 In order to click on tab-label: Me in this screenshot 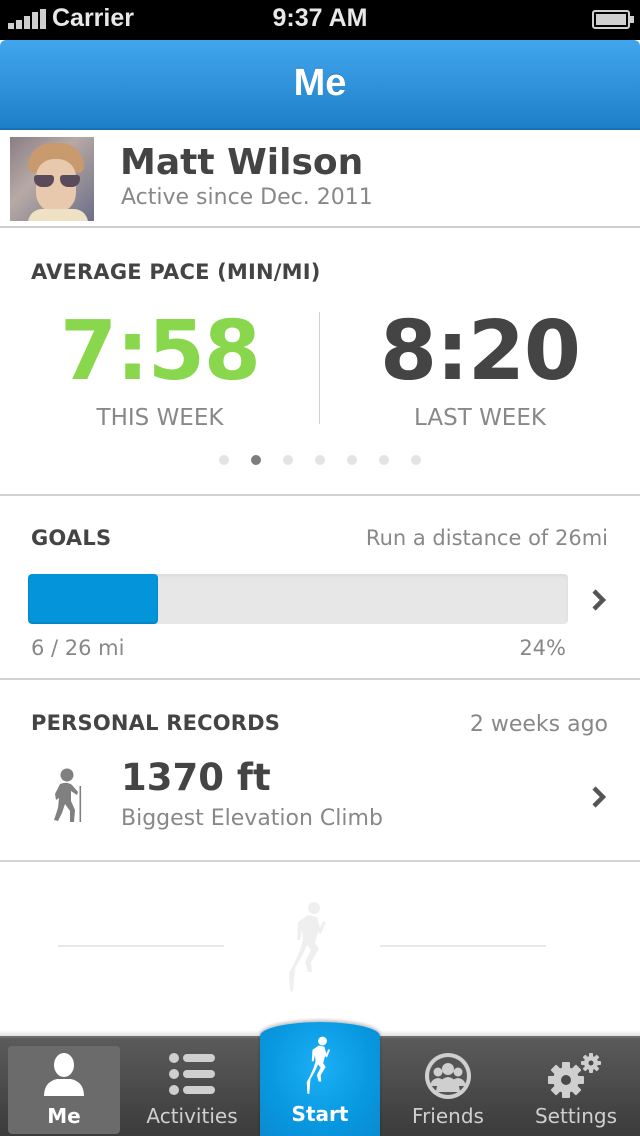, I will do `click(64, 1116)`.